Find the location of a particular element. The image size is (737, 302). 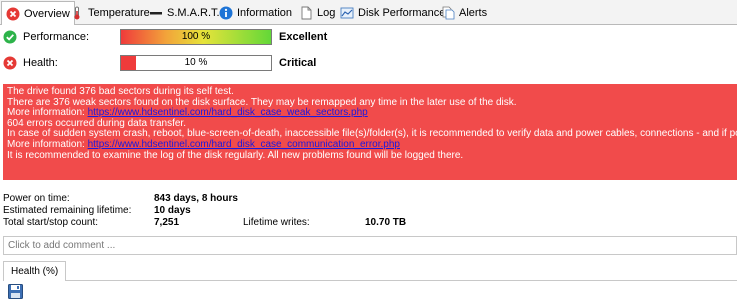

performance-bar: 100 % is located at coordinates (196, 37).